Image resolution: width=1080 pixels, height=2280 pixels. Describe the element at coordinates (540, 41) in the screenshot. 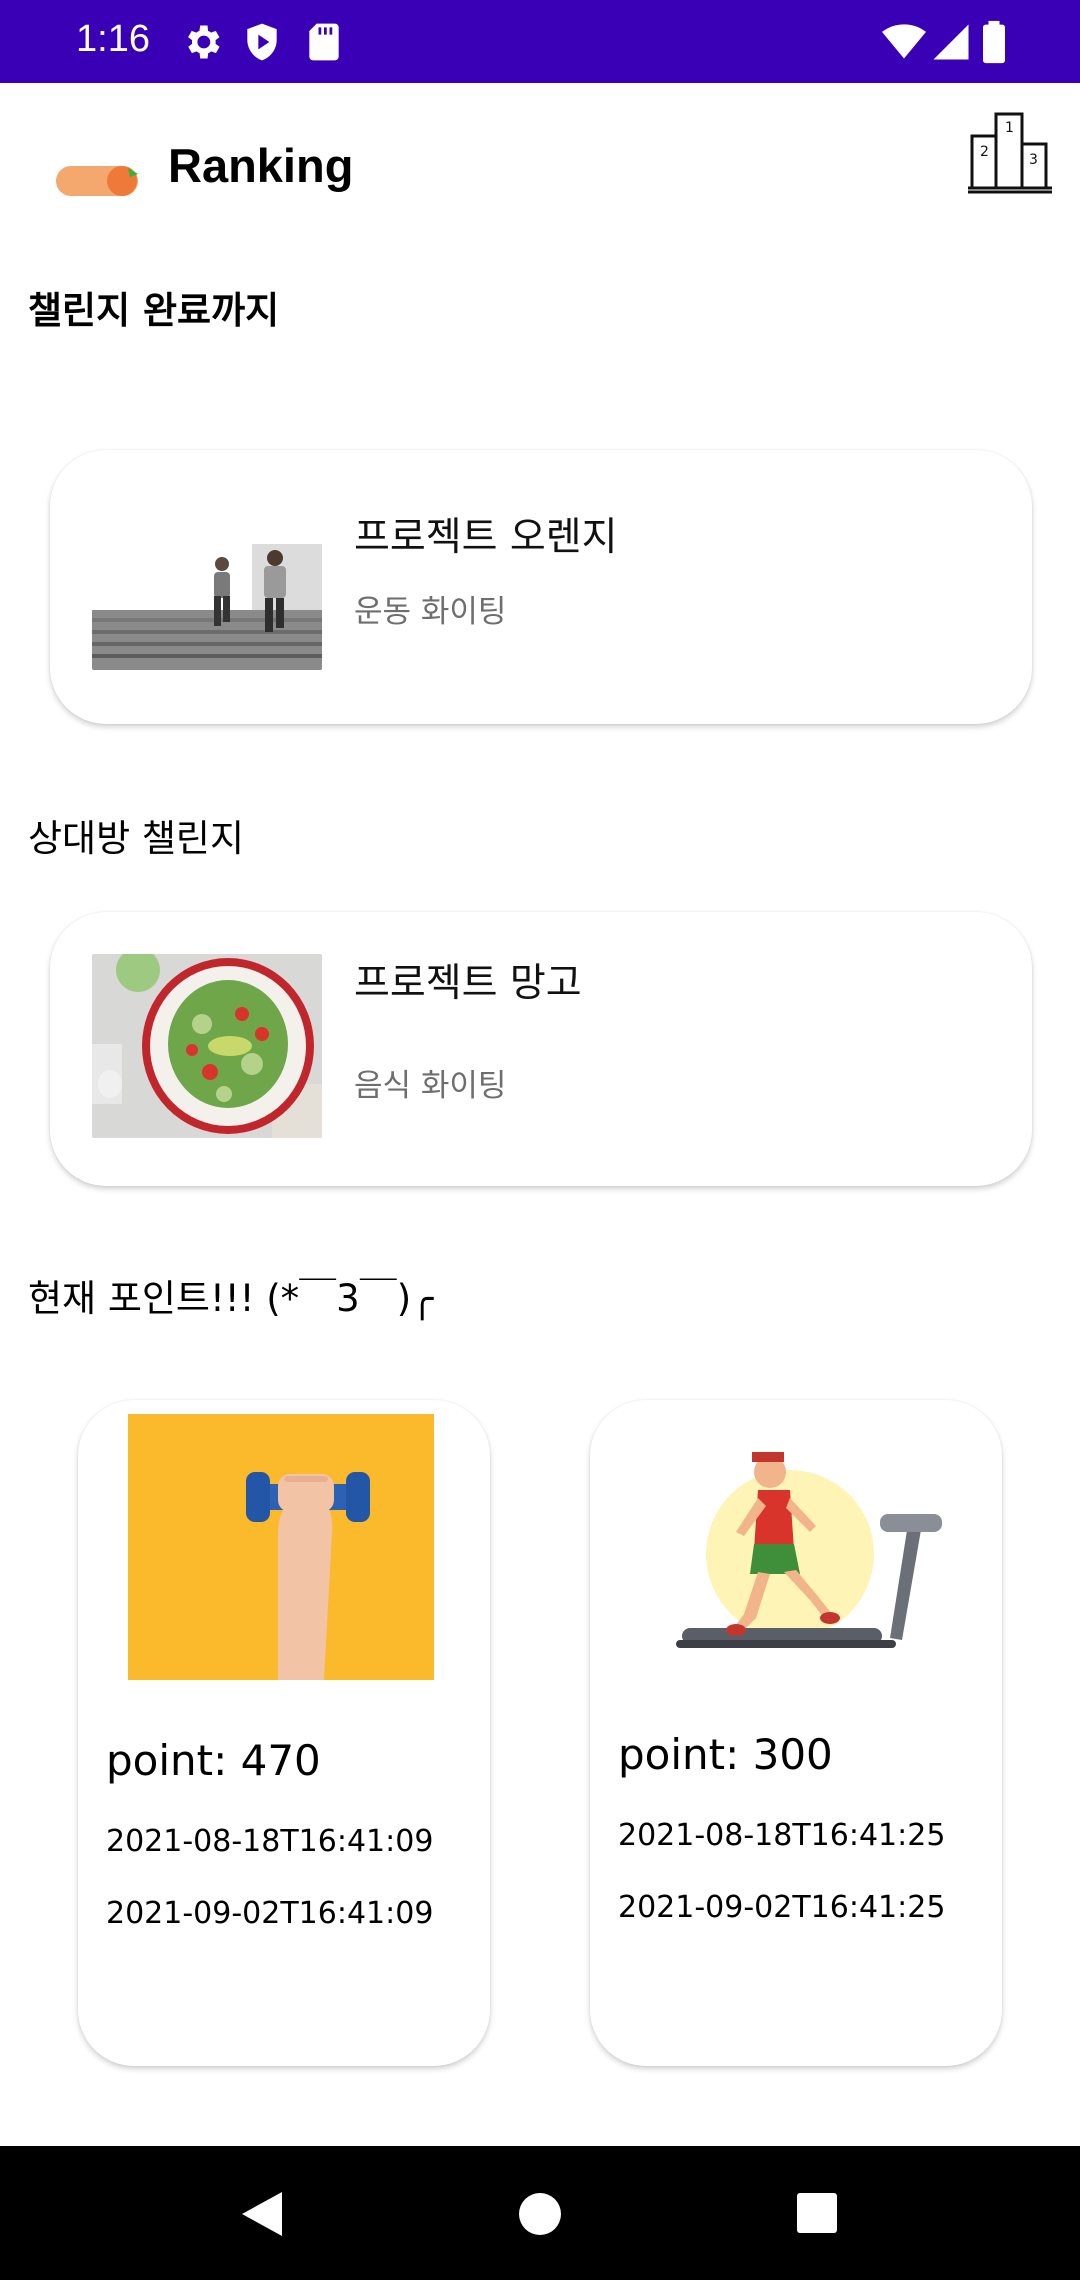

I see `status-bar: 1:16` at that location.